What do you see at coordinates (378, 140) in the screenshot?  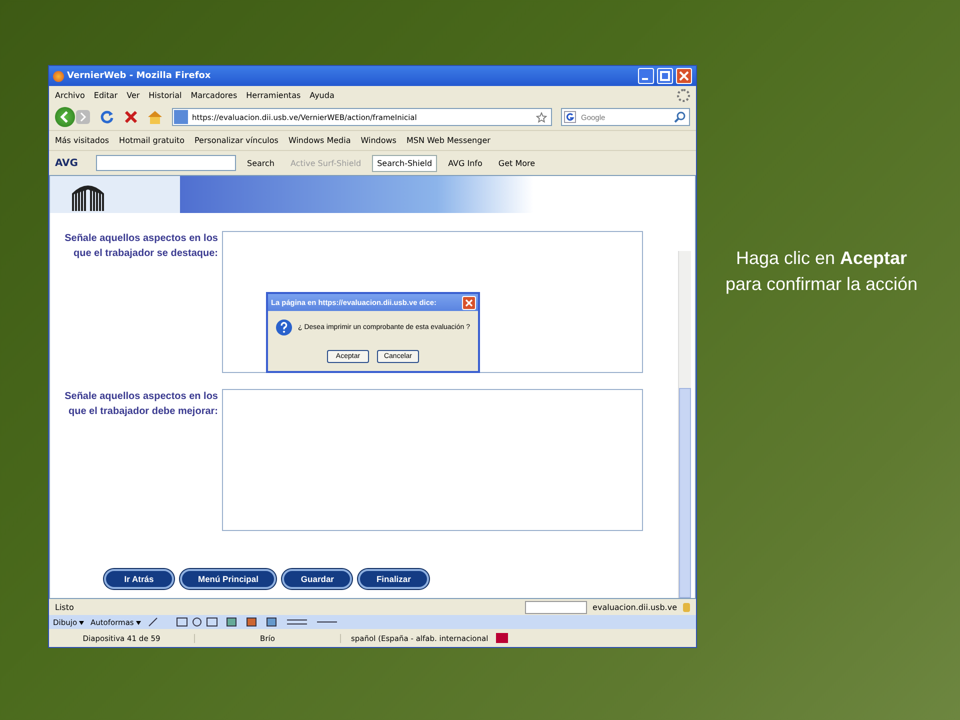 I see `bookmark-item: Windows` at bounding box center [378, 140].